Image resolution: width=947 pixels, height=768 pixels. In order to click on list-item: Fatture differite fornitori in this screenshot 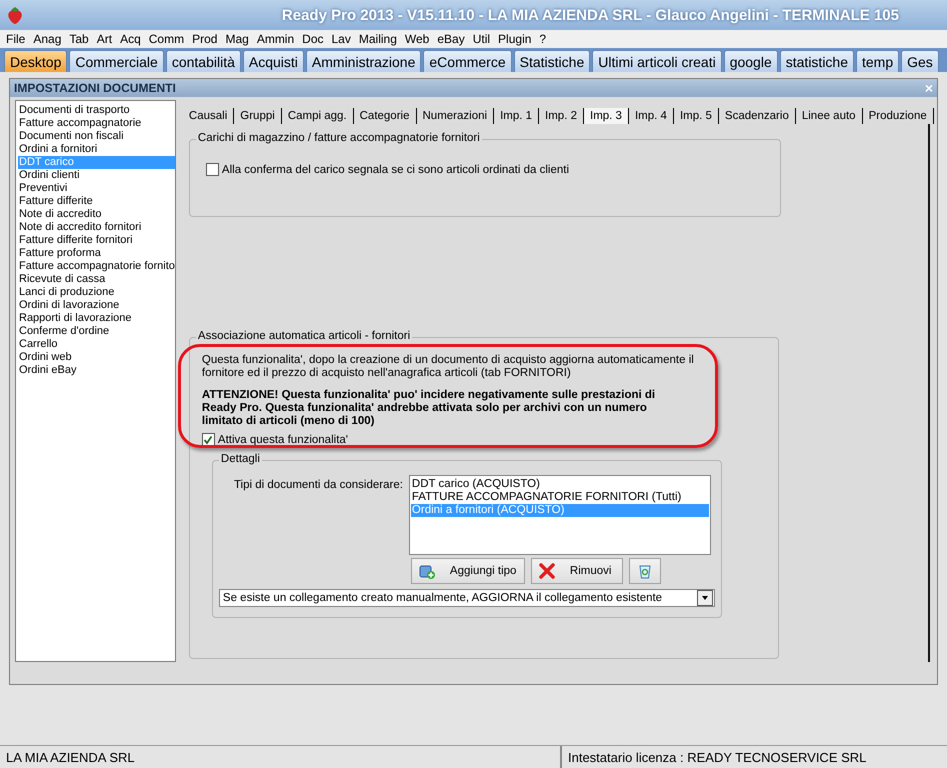, I will do `click(96, 240)`.